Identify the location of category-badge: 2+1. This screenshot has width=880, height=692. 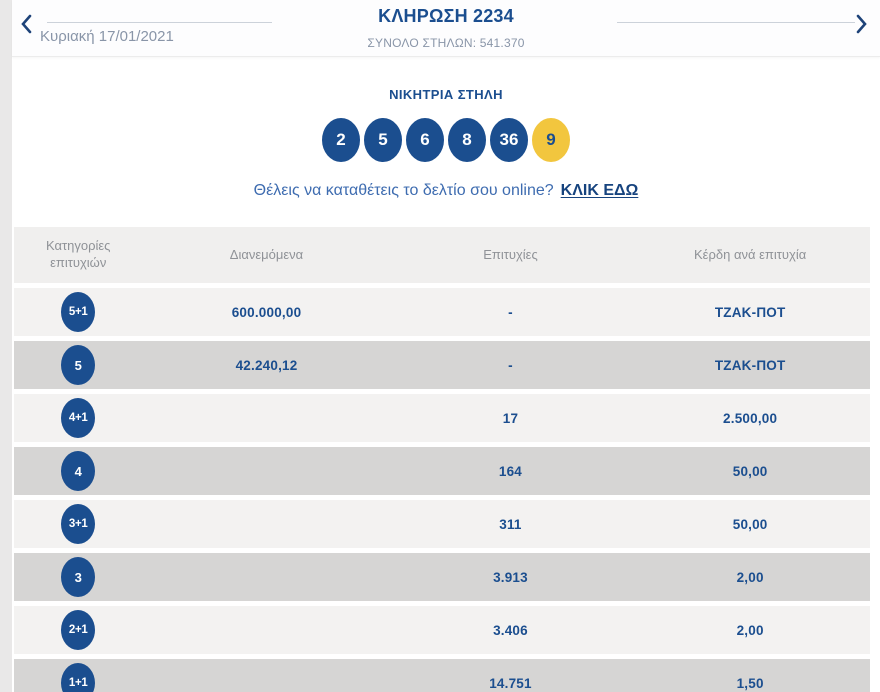
(78, 630).